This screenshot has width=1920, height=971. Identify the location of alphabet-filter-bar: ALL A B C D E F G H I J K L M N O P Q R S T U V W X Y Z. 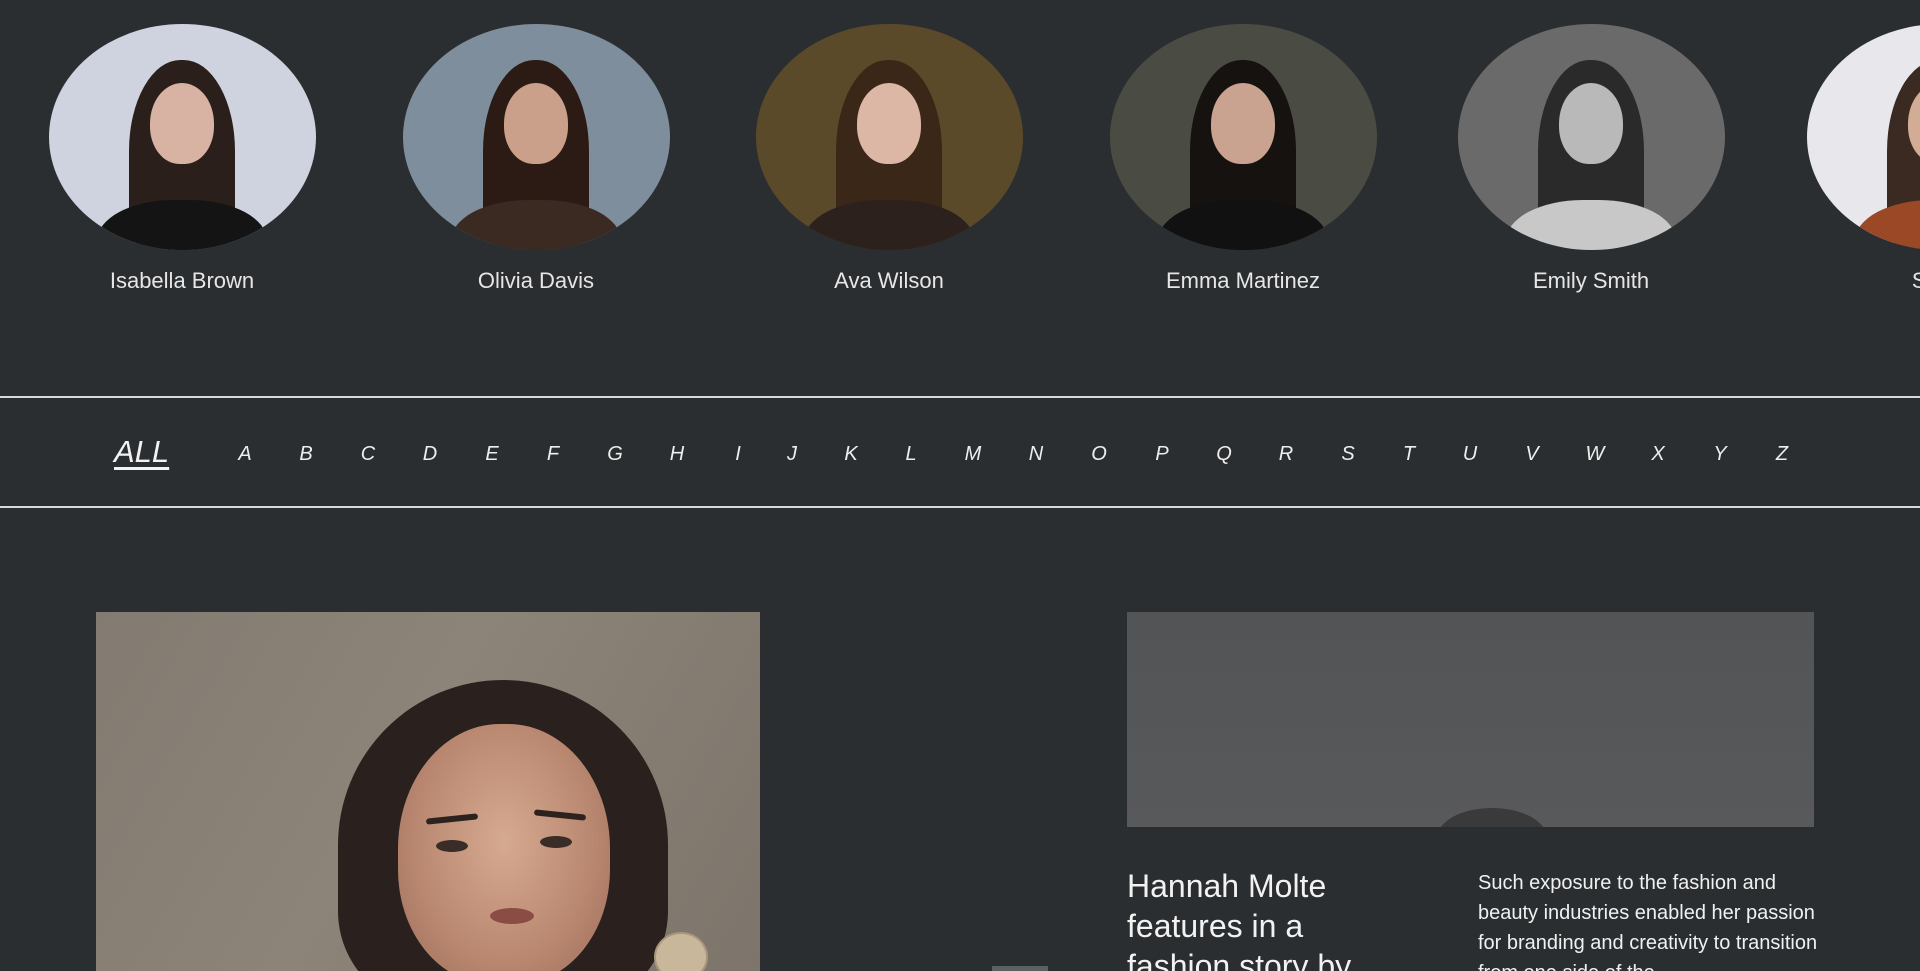
(960, 452).